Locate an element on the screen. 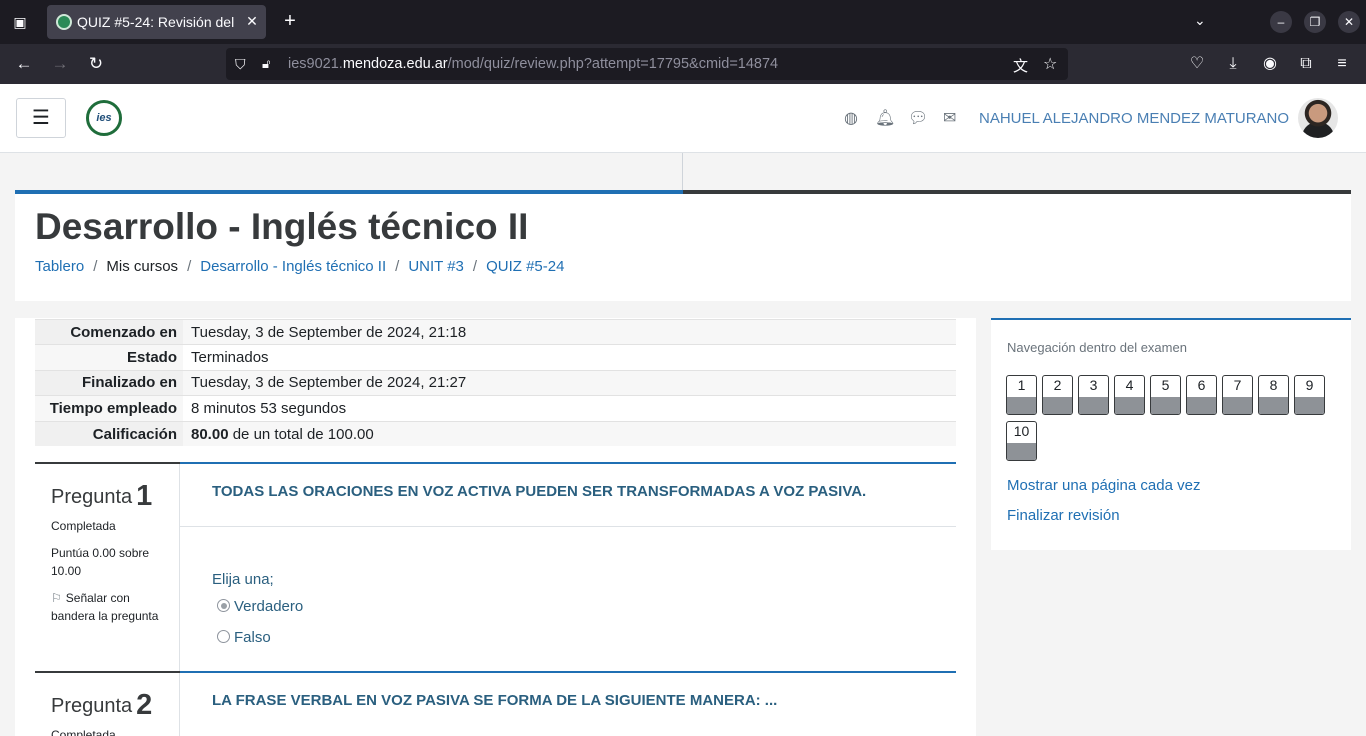 This screenshot has width=1366, height=736. mail-icon: ✉ is located at coordinates (949, 118).